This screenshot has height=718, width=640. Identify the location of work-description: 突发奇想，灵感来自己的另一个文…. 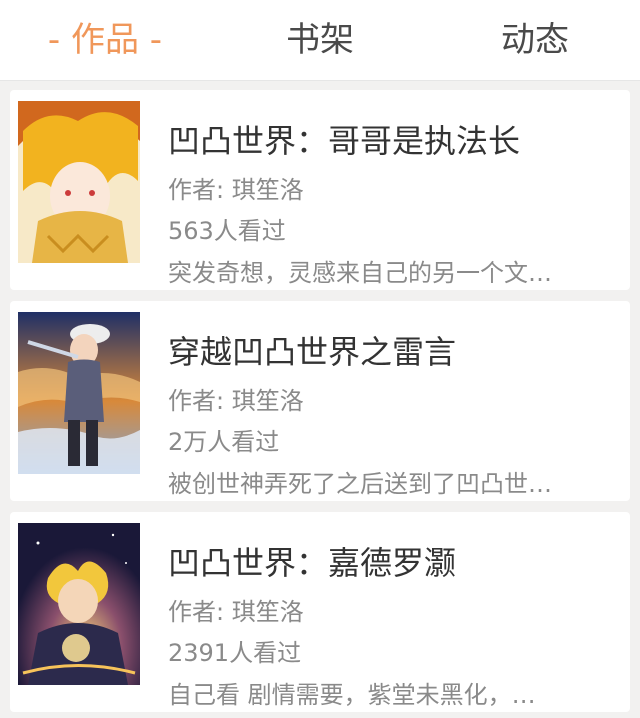
(360, 273).